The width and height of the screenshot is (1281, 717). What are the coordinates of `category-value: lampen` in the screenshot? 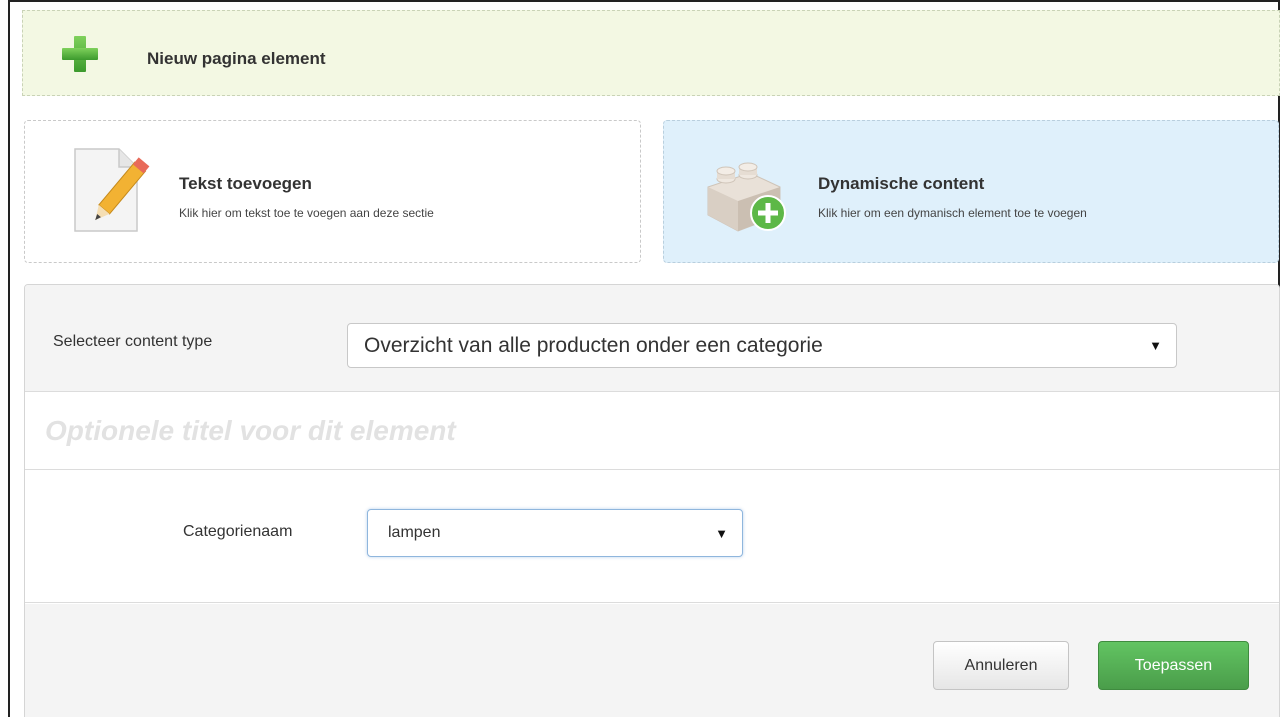 It's located at (414, 532).